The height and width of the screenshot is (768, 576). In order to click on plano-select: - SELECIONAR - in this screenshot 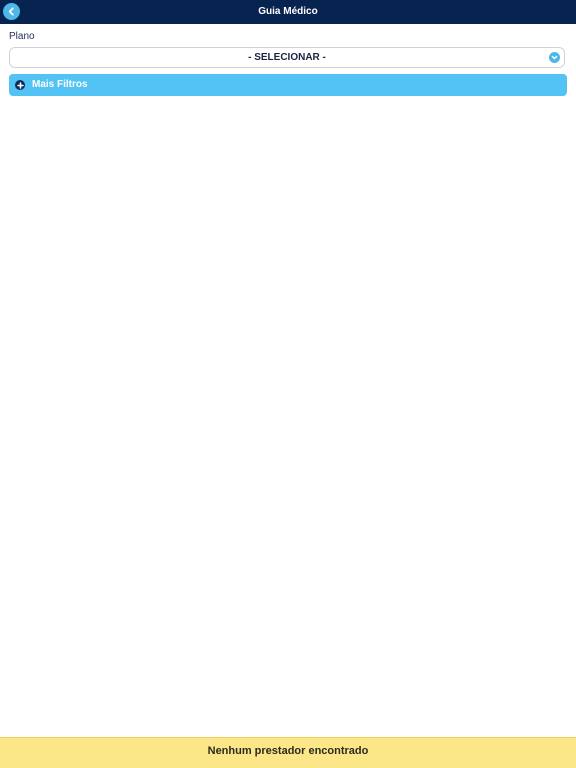, I will do `click(287, 57)`.